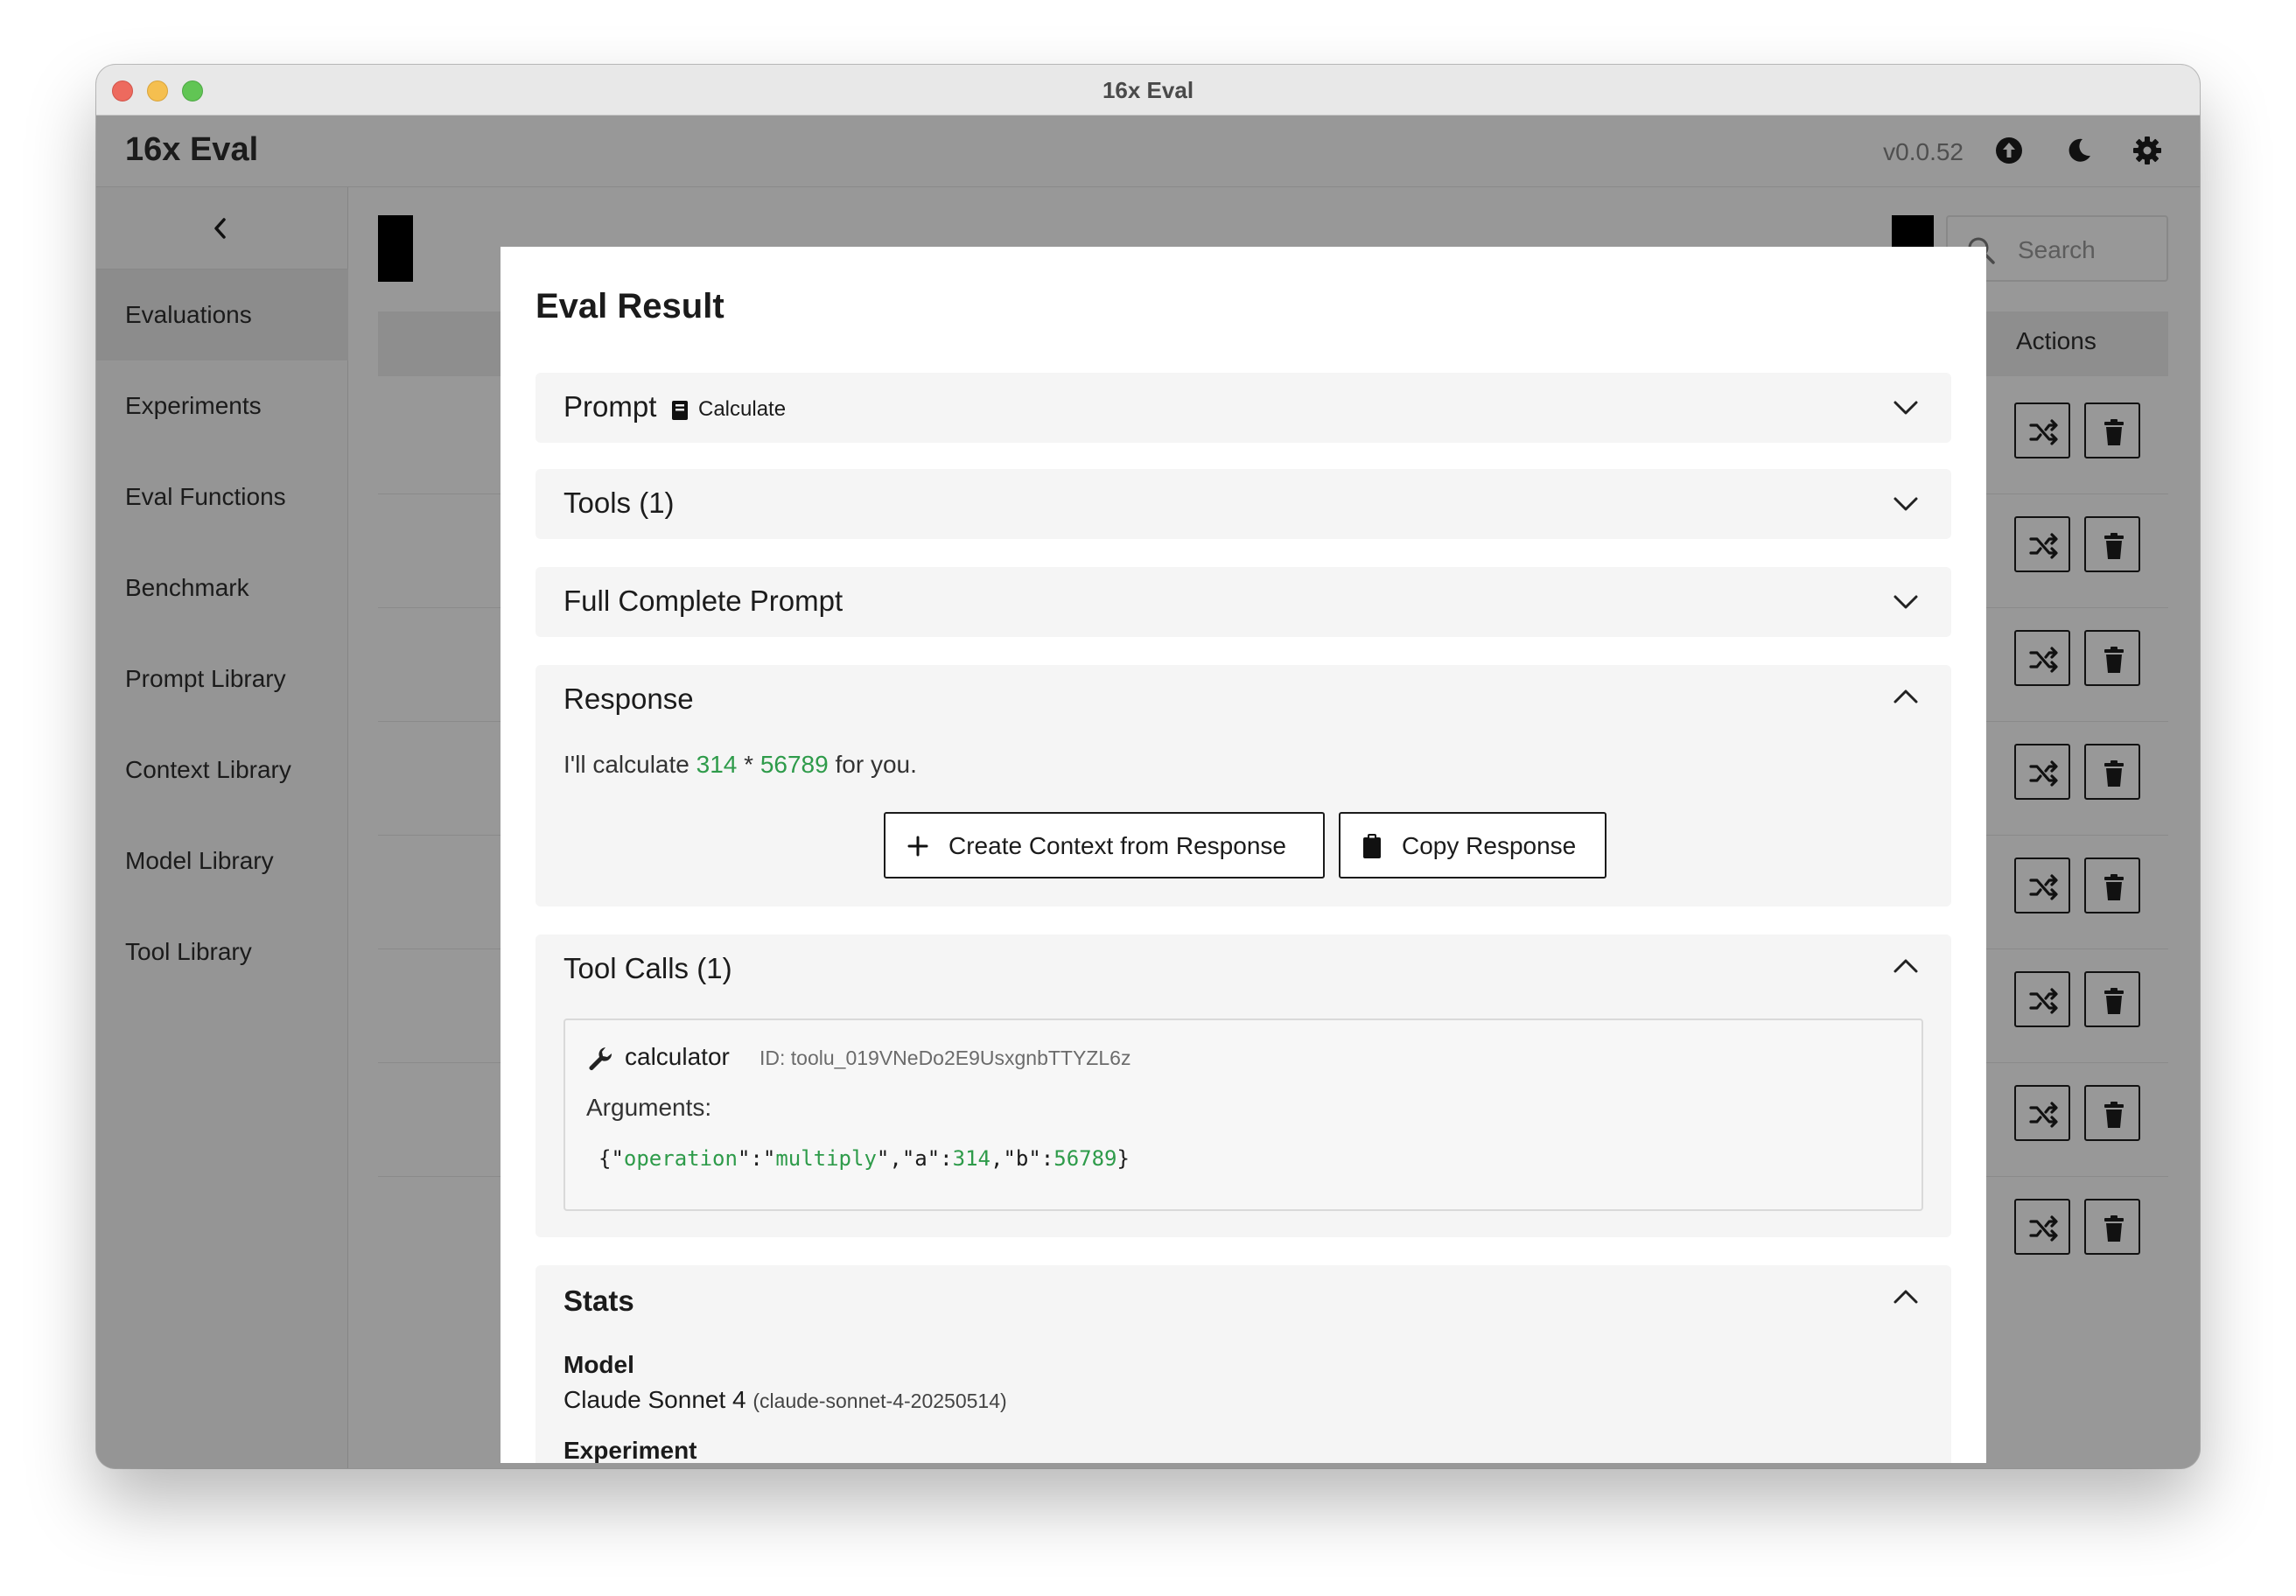 The width and height of the screenshot is (2296, 1596). What do you see at coordinates (222, 406) in the screenshot?
I see `sidebar-item-experiments: Experiments` at bounding box center [222, 406].